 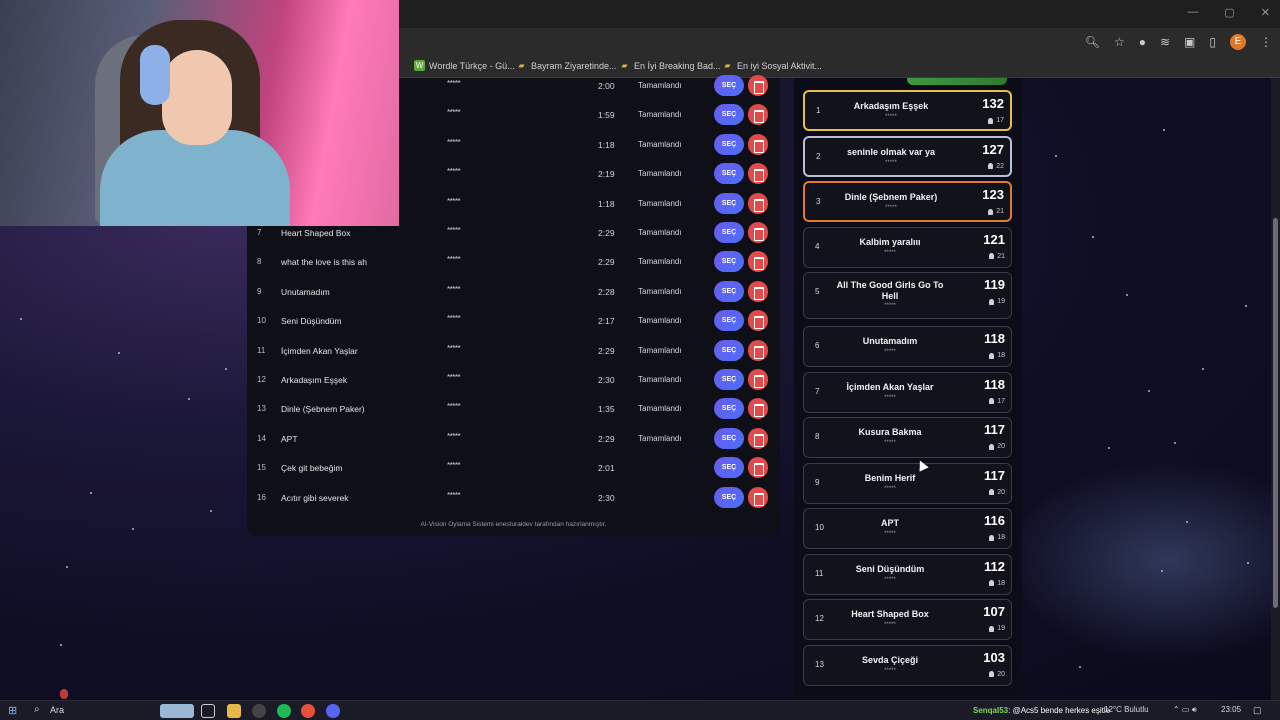 I want to click on taskbar-search: Ara, so click(x=57, y=710).